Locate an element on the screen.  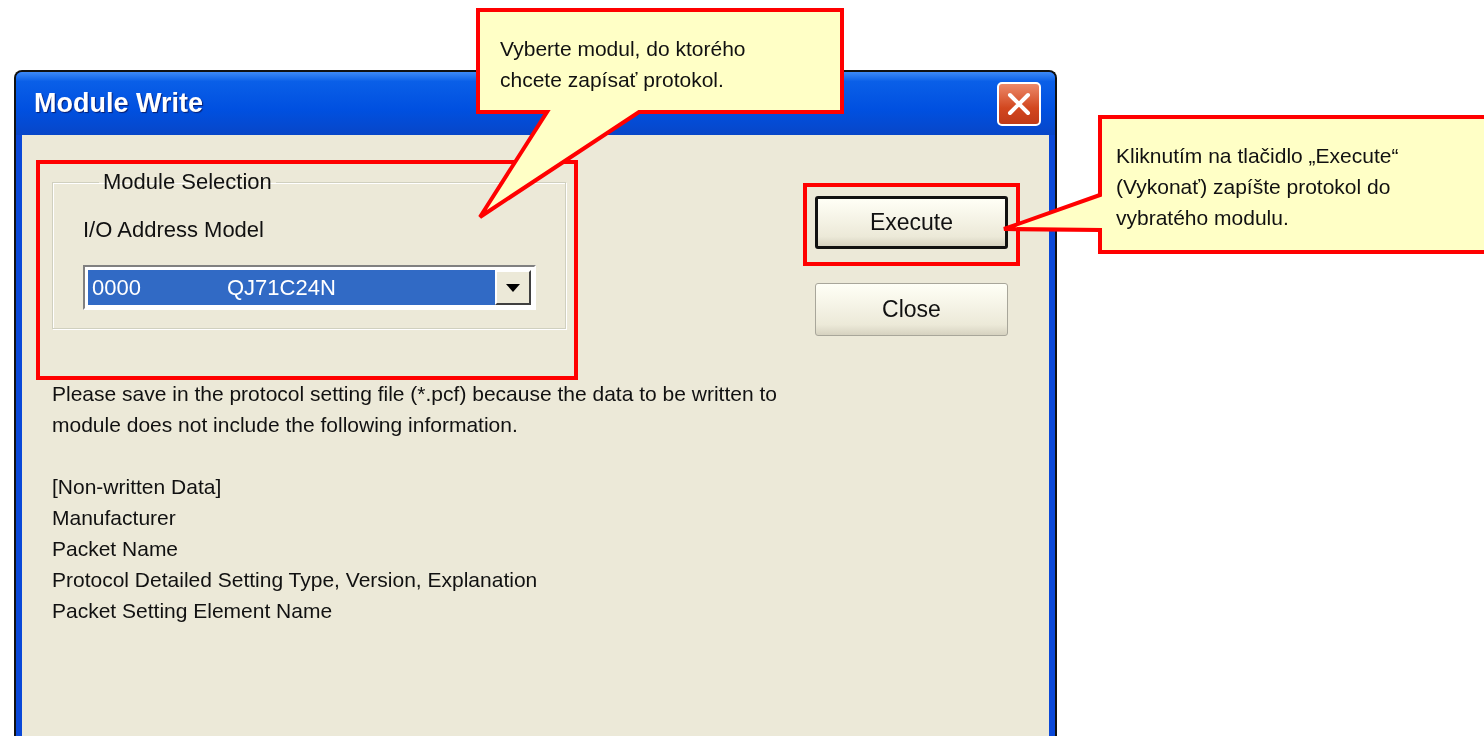
caret-icon is located at coordinates (513, 287).